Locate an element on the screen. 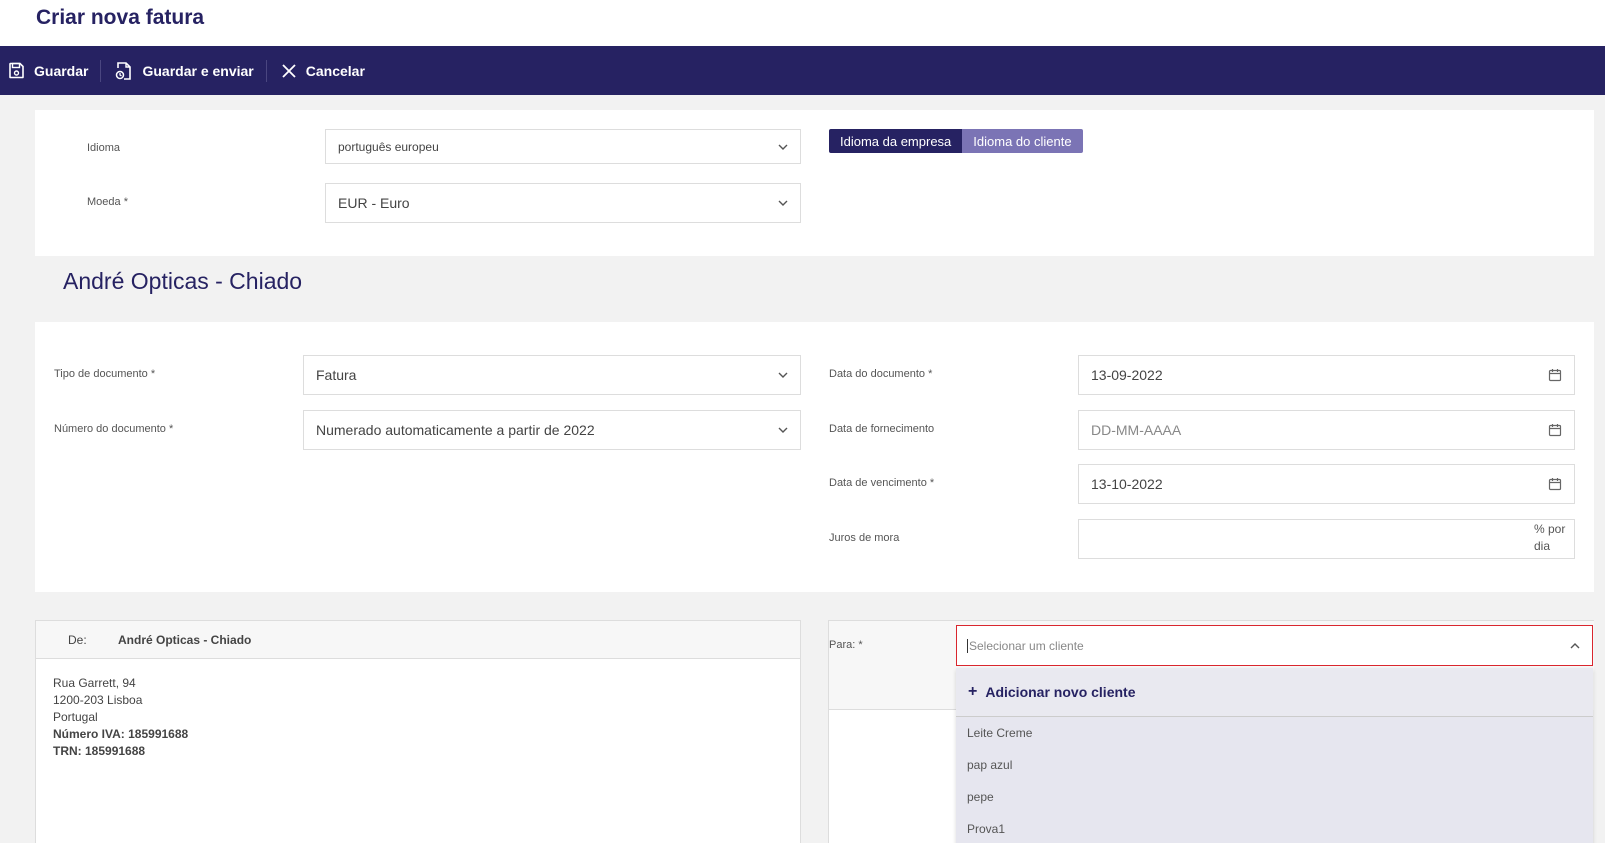 The width and height of the screenshot is (1605, 843). currency-select: EUR - Euro is located at coordinates (563, 203).